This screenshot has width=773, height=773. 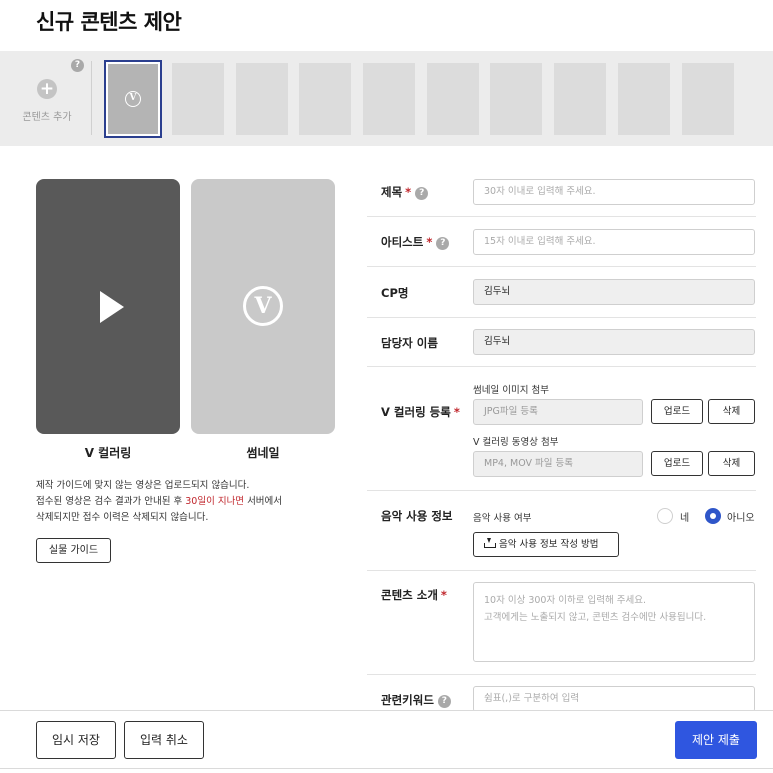 What do you see at coordinates (73, 550) in the screenshot?
I see `guide-button: 실물 가이드` at bounding box center [73, 550].